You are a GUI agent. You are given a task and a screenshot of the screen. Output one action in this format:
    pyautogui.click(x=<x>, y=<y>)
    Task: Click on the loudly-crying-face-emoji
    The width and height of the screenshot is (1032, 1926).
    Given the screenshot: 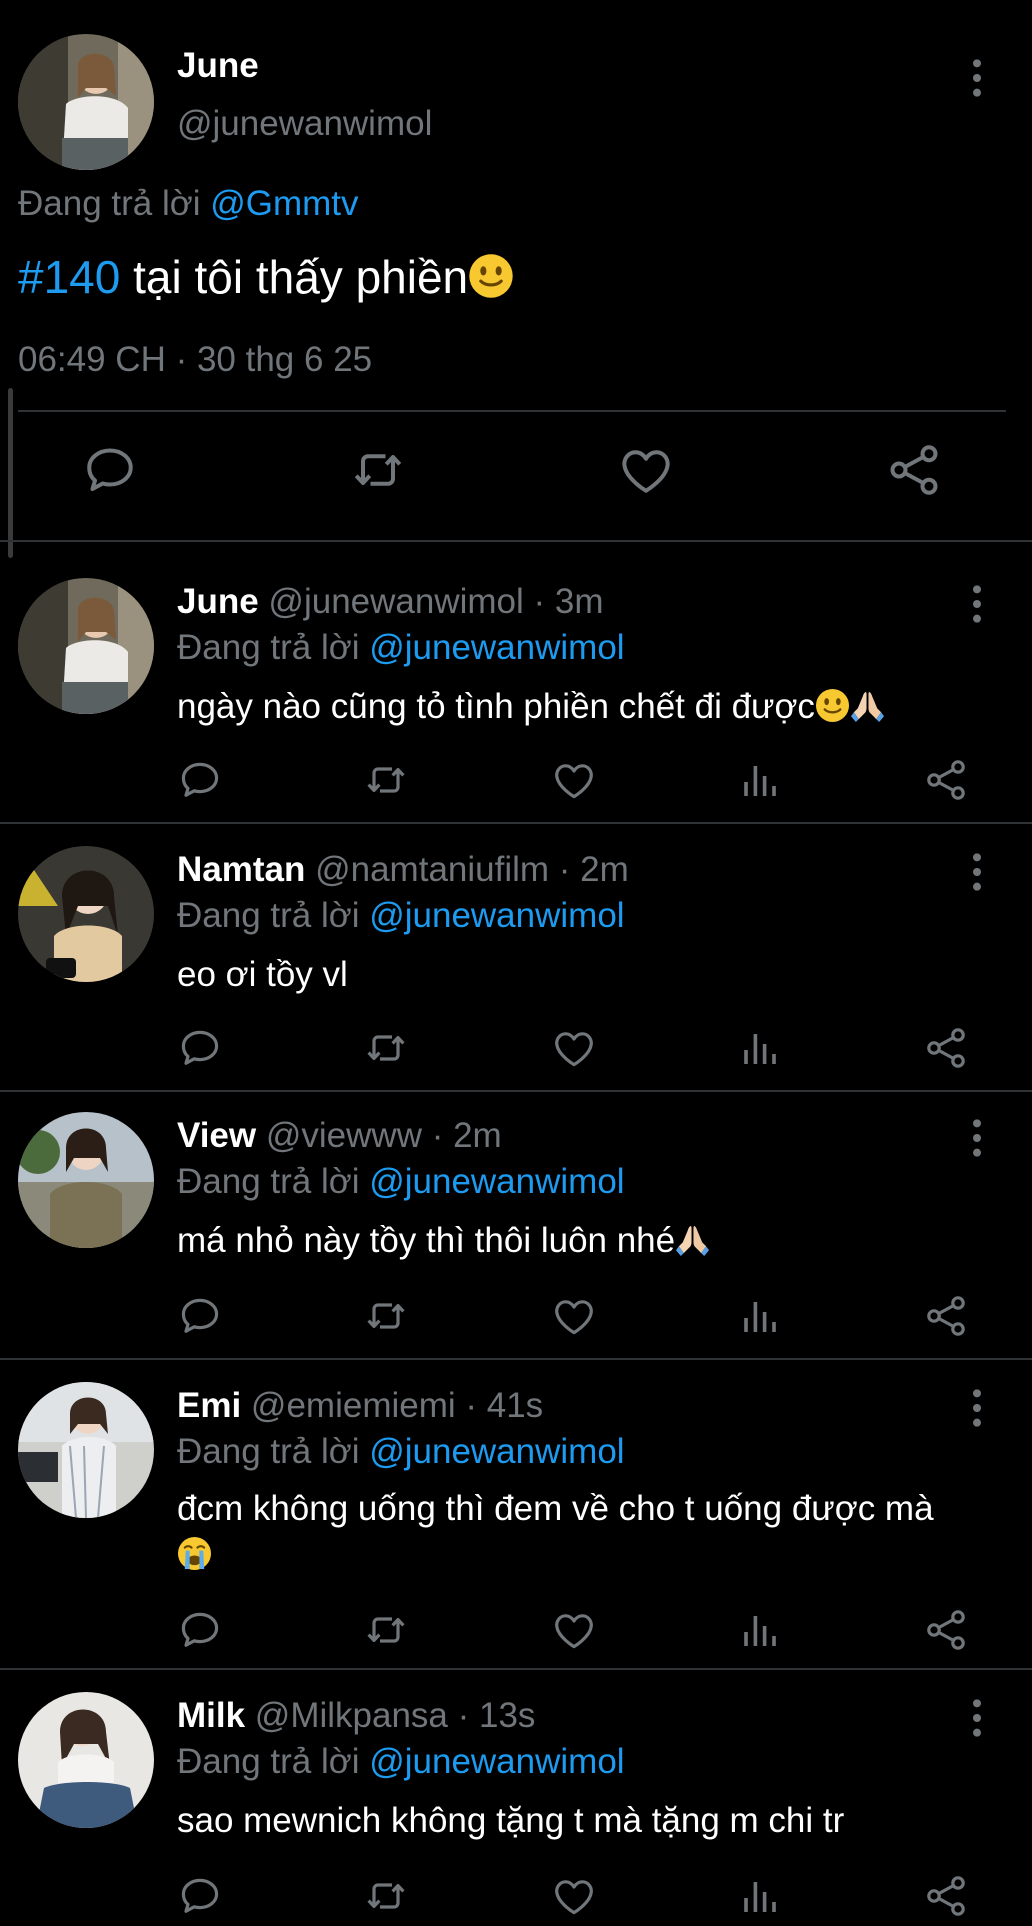 What is the action you would take?
    pyautogui.click(x=194, y=1553)
    